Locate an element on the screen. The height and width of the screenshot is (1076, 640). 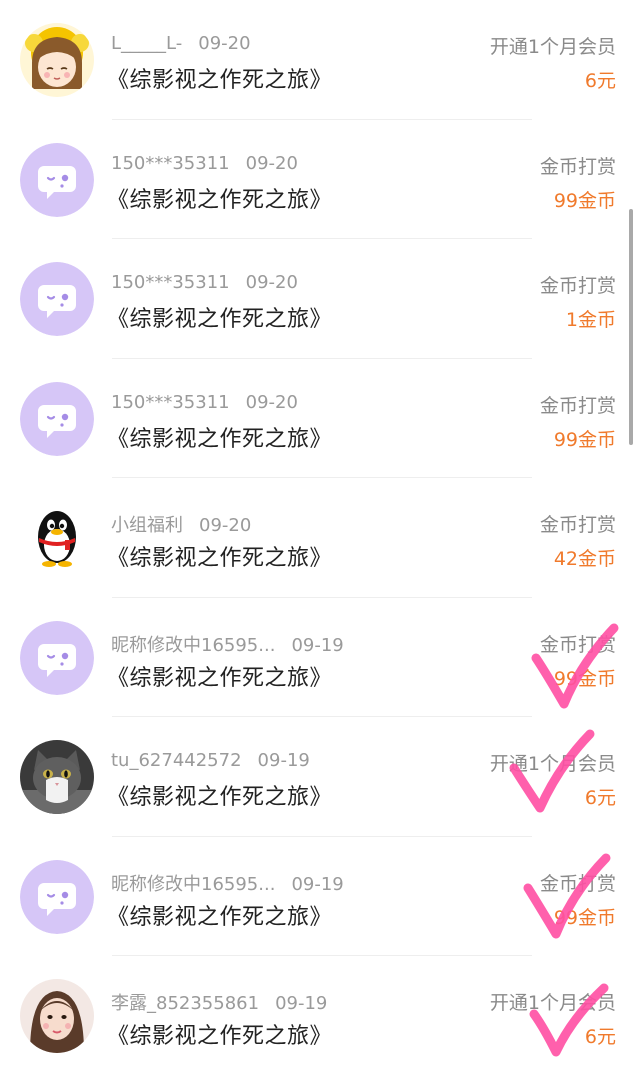
item-meta: 小组福利 09-20 is located at coordinates (181, 524).